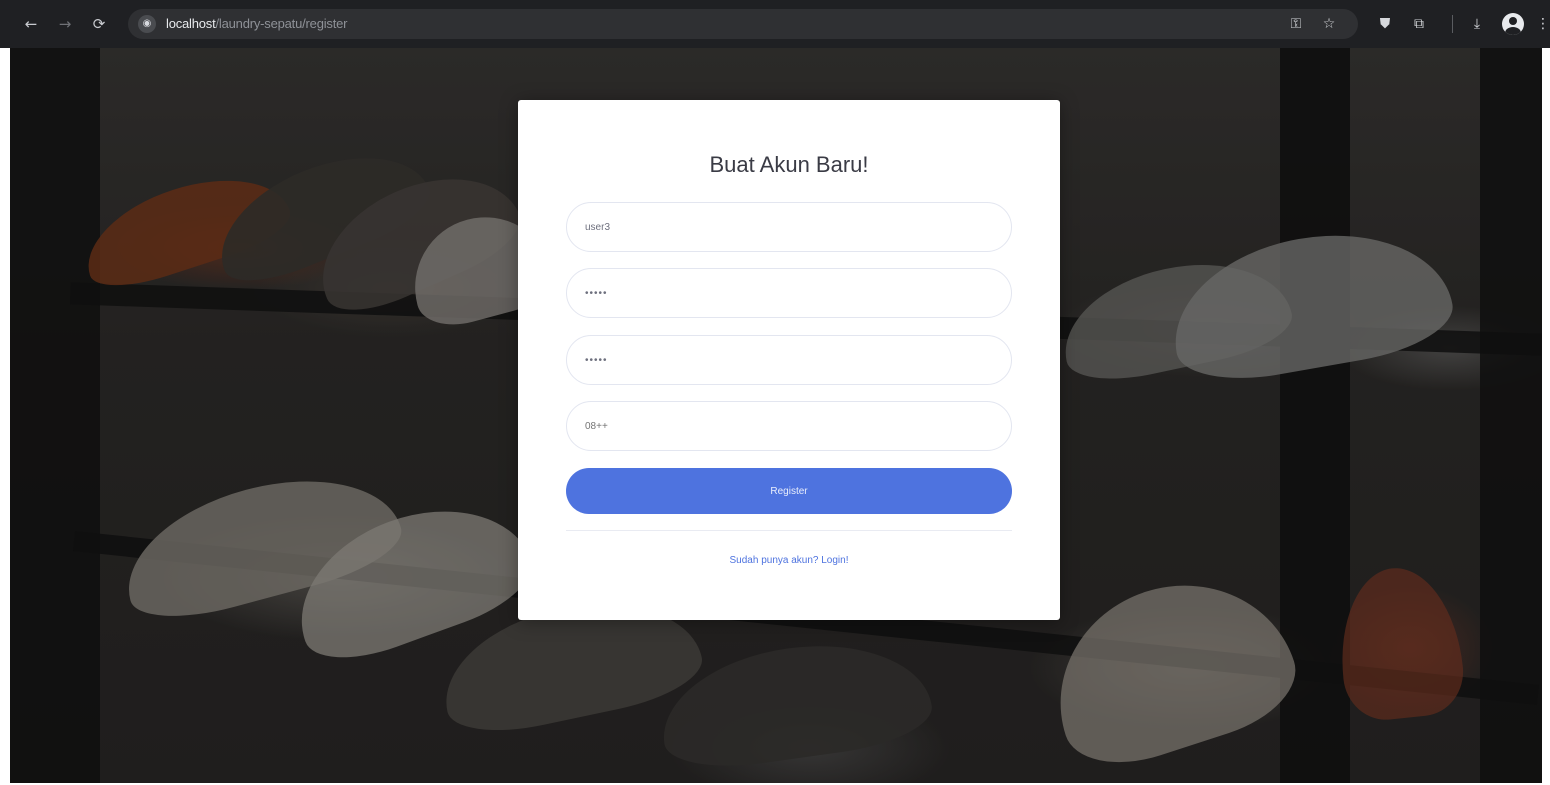  What do you see at coordinates (1477, 24) in the screenshot?
I see `download-icon: ⤓` at bounding box center [1477, 24].